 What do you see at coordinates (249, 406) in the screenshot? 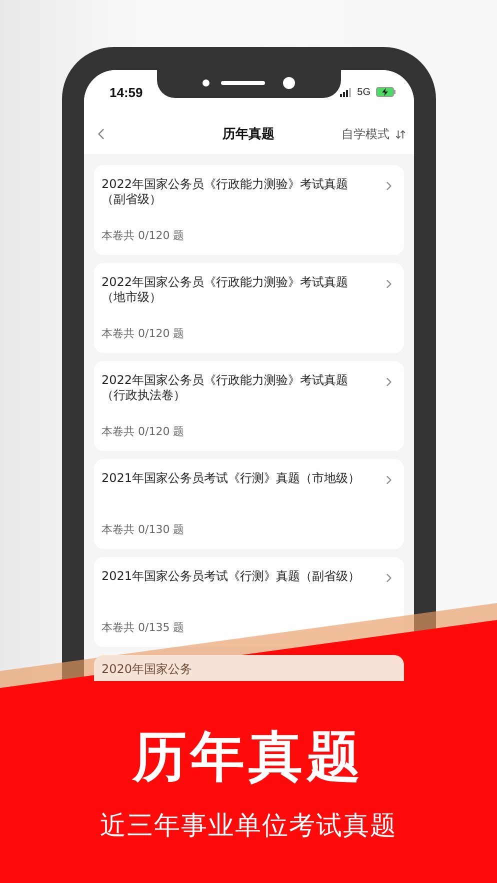
I see `exam-paper-card: 2022年国家公务员《行政能力测验》考试真题（行政执法卷） 本卷共 0/120 题` at bounding box center [249, 406].